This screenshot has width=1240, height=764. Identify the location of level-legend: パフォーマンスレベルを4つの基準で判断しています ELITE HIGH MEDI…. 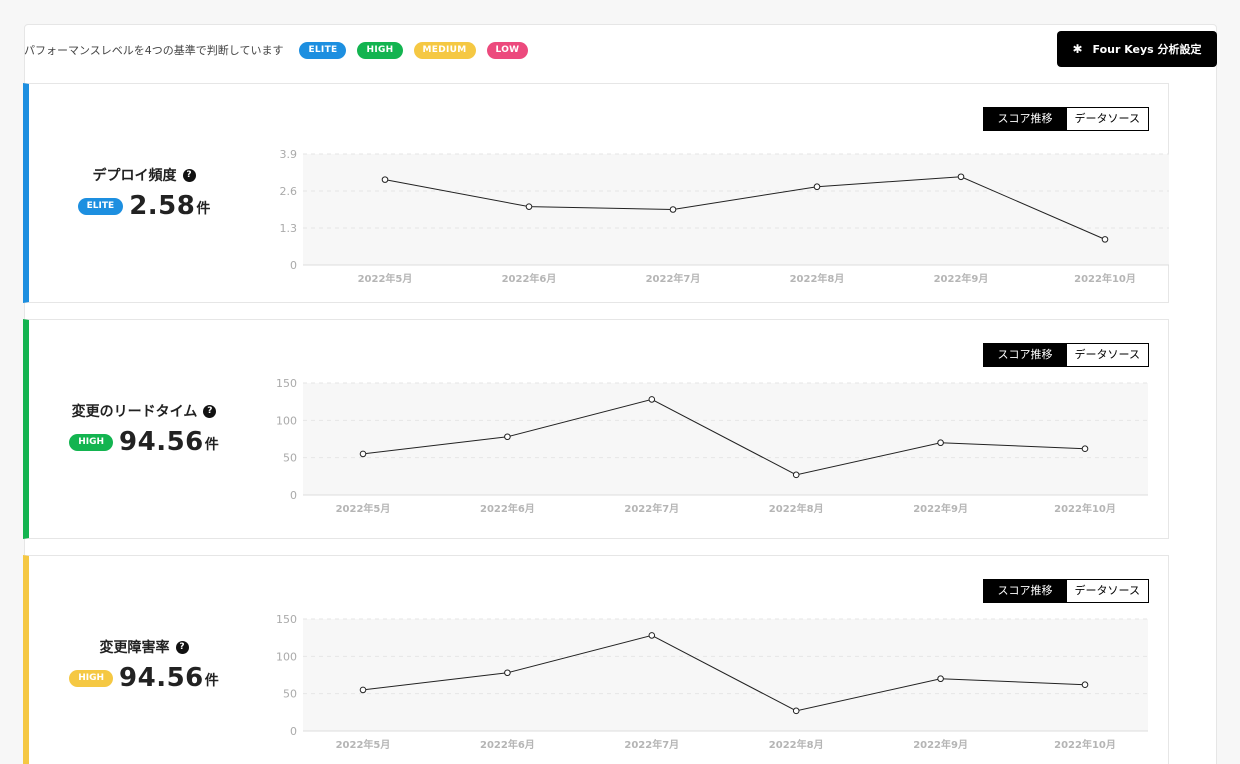
(281, 50).